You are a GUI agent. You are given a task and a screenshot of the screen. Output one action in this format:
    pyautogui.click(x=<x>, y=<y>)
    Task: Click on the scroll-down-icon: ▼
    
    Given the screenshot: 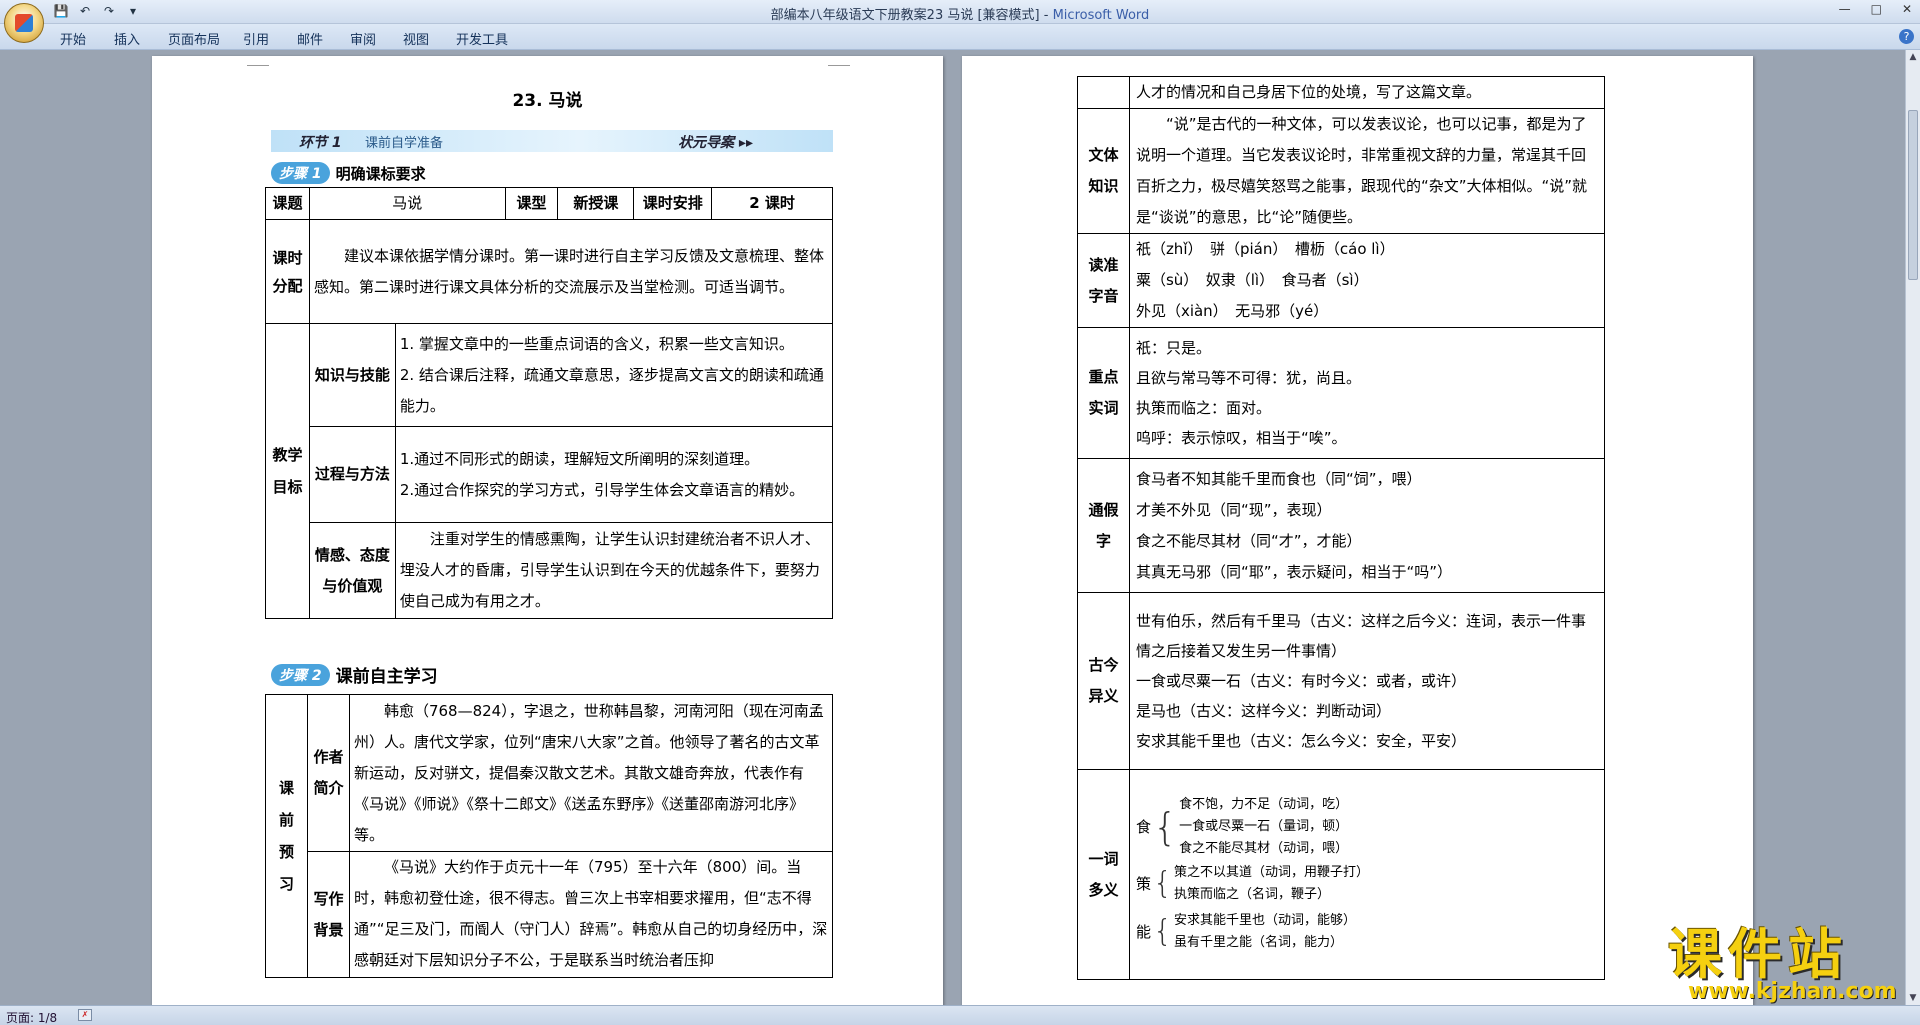 What is the action you would take?
    pyautogui.click(x=1913, y=998)
    